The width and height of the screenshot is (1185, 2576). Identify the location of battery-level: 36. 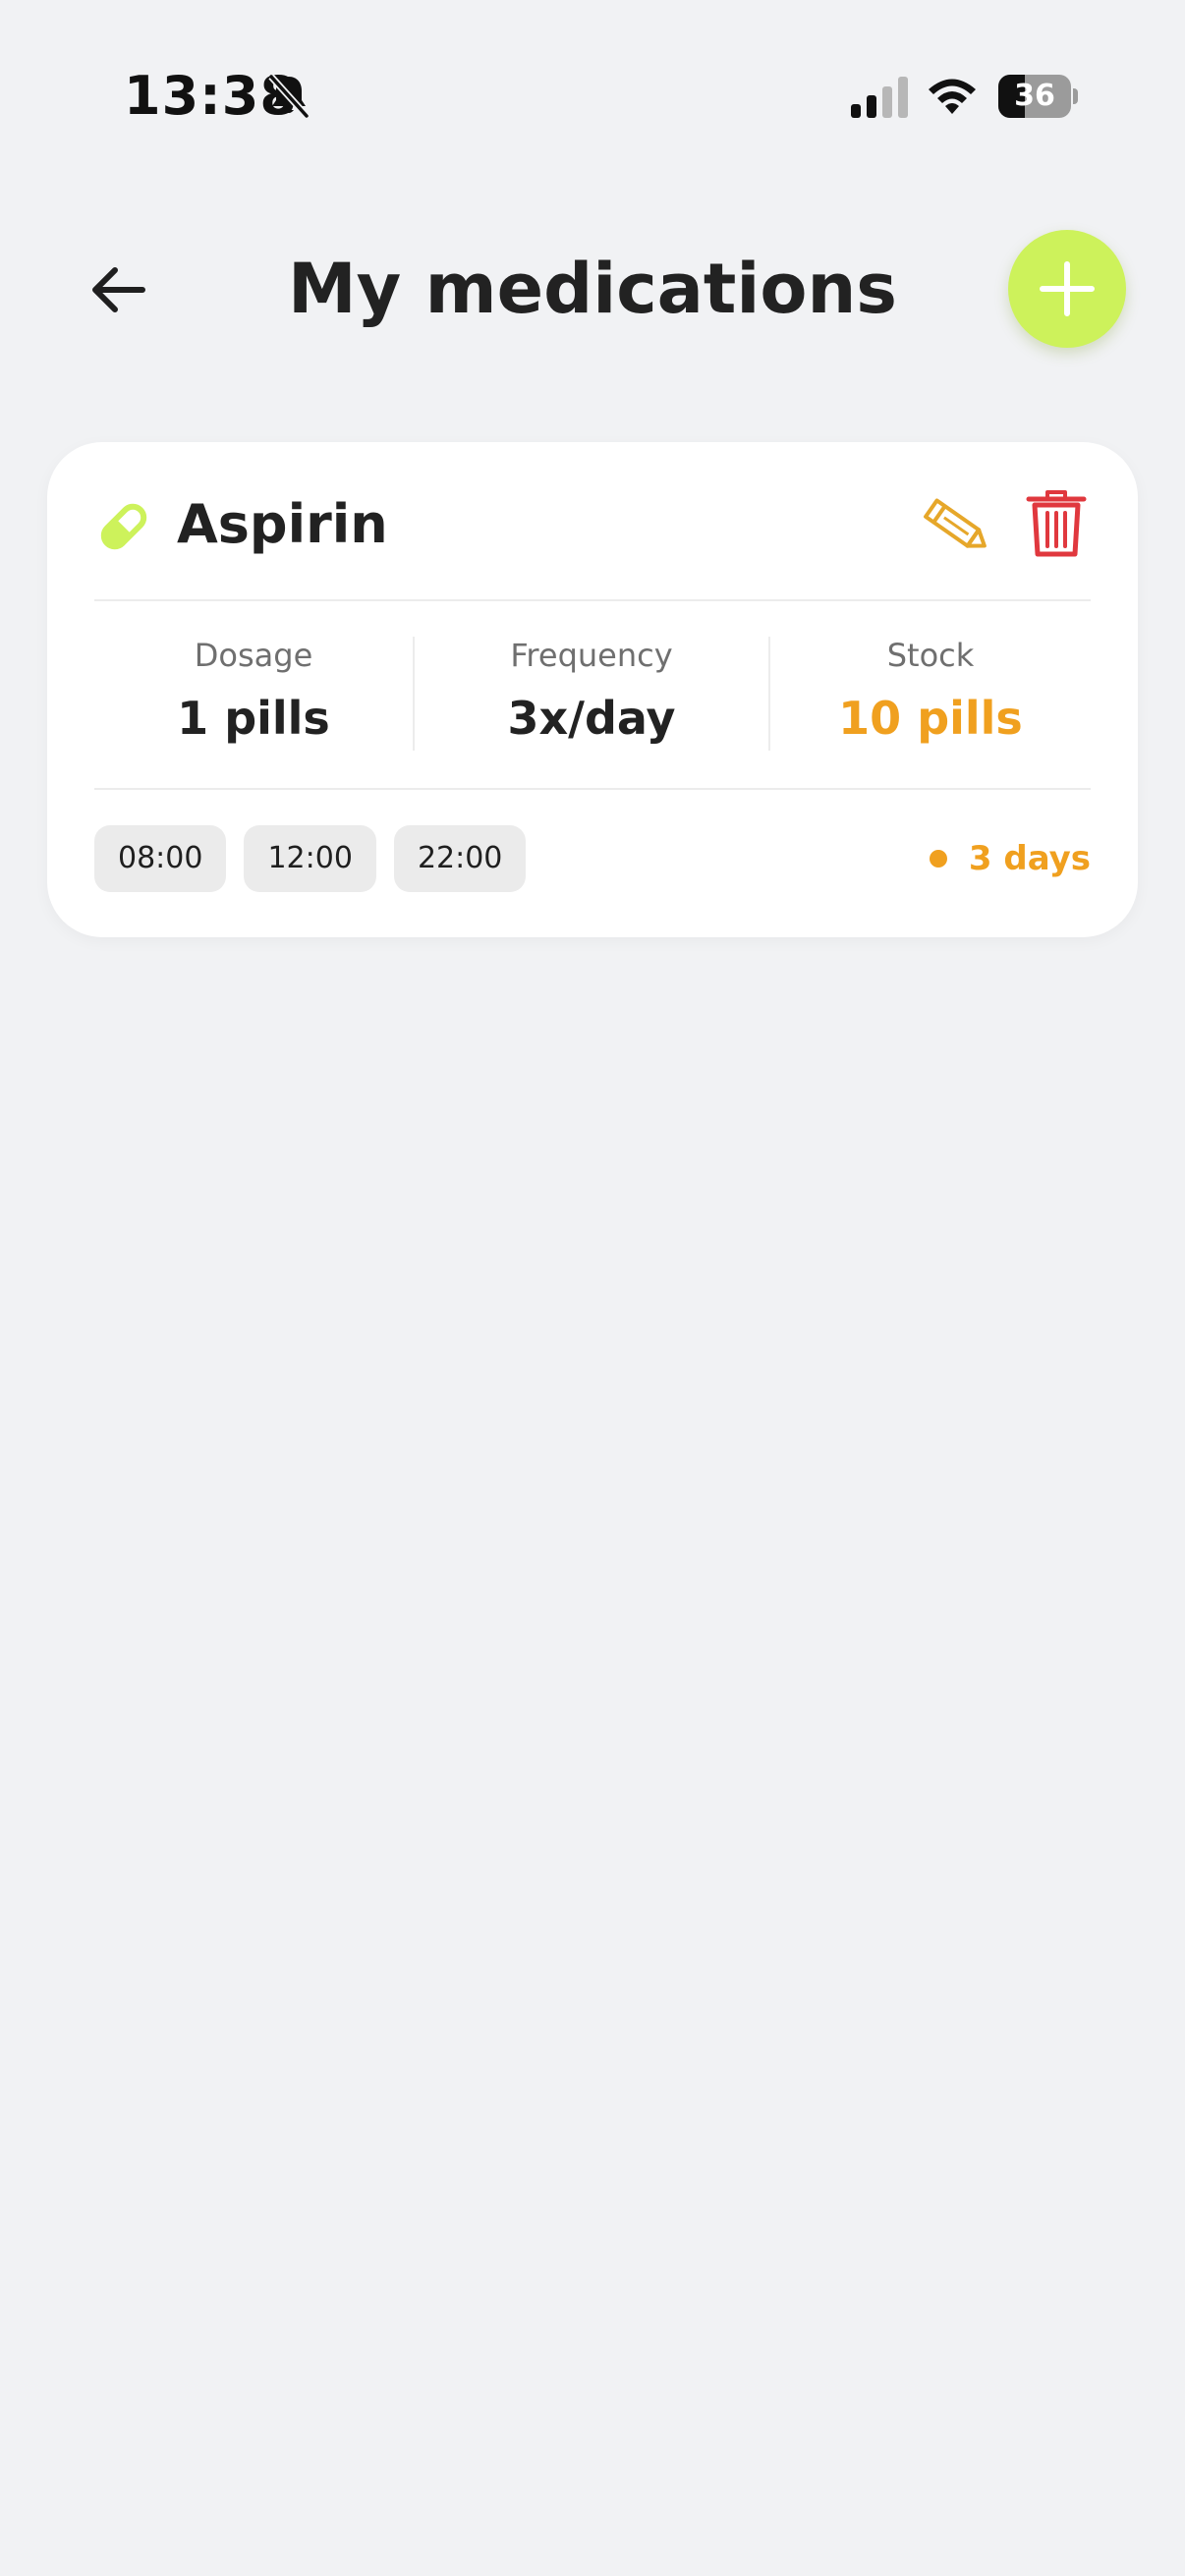
(1034, 96).